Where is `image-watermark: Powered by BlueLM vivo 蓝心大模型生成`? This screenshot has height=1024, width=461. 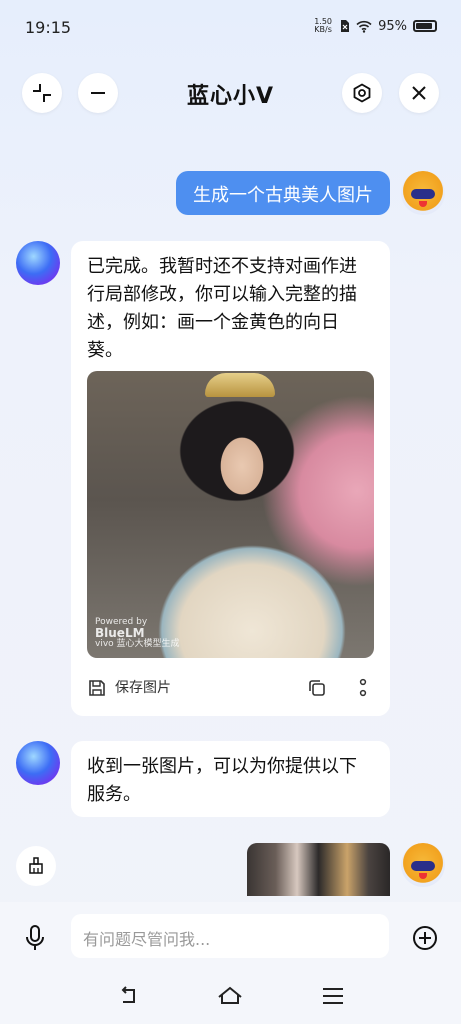
image-watermark: Powered by BlueLM vivo 蓝心大模型生成 is located at coordinates (137, 633).